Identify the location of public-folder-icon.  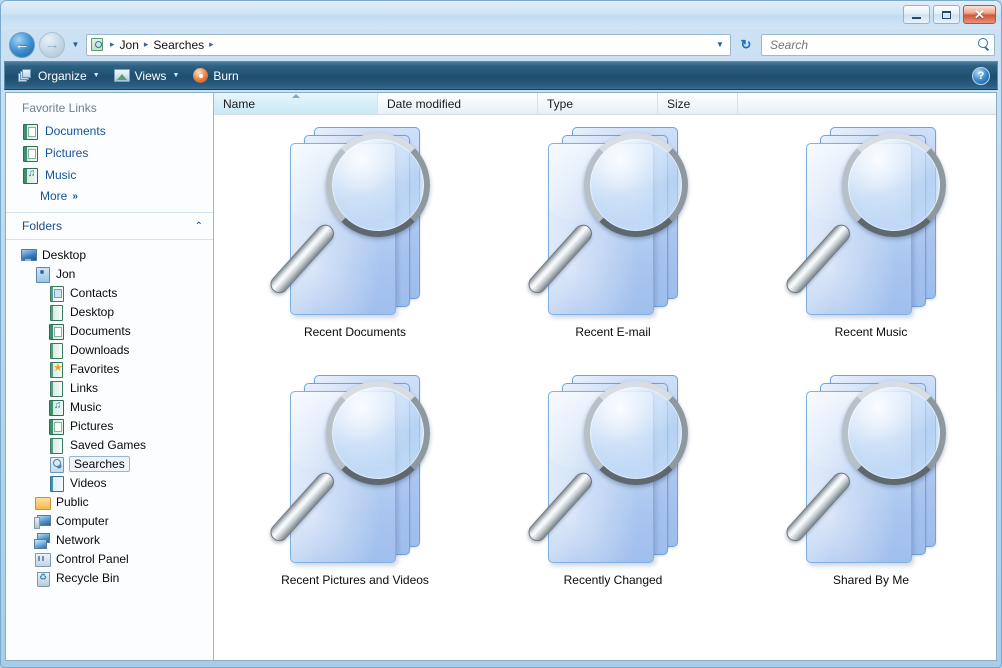
(42, 502).